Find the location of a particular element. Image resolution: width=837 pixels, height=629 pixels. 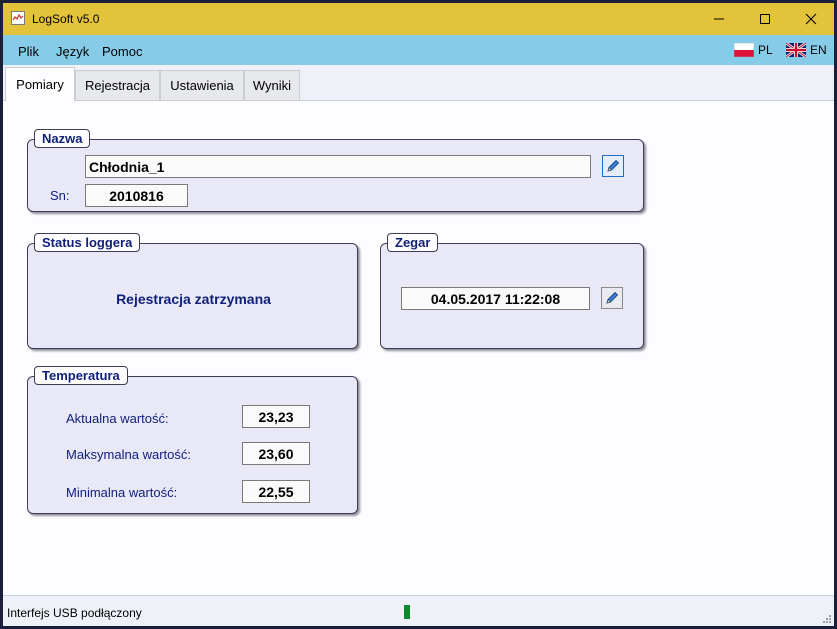

menu-item-jezyk: Język is located at coordinates (72, 51).